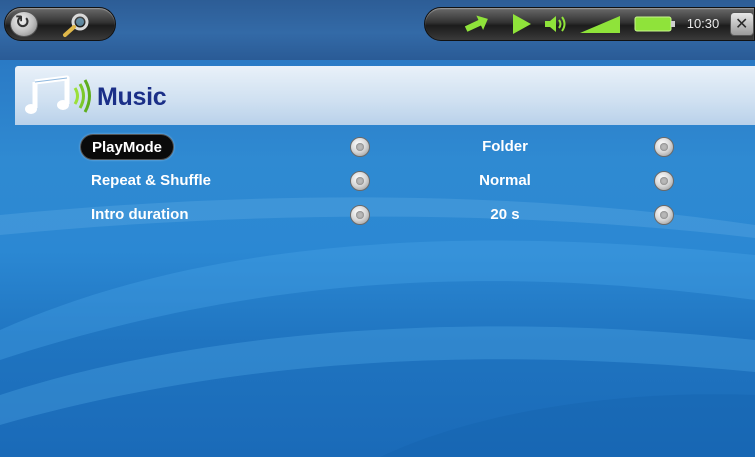  Describe the element at coordinates (127, 147) in the screenshot. I see `setting-label: PlayMode` at that location.